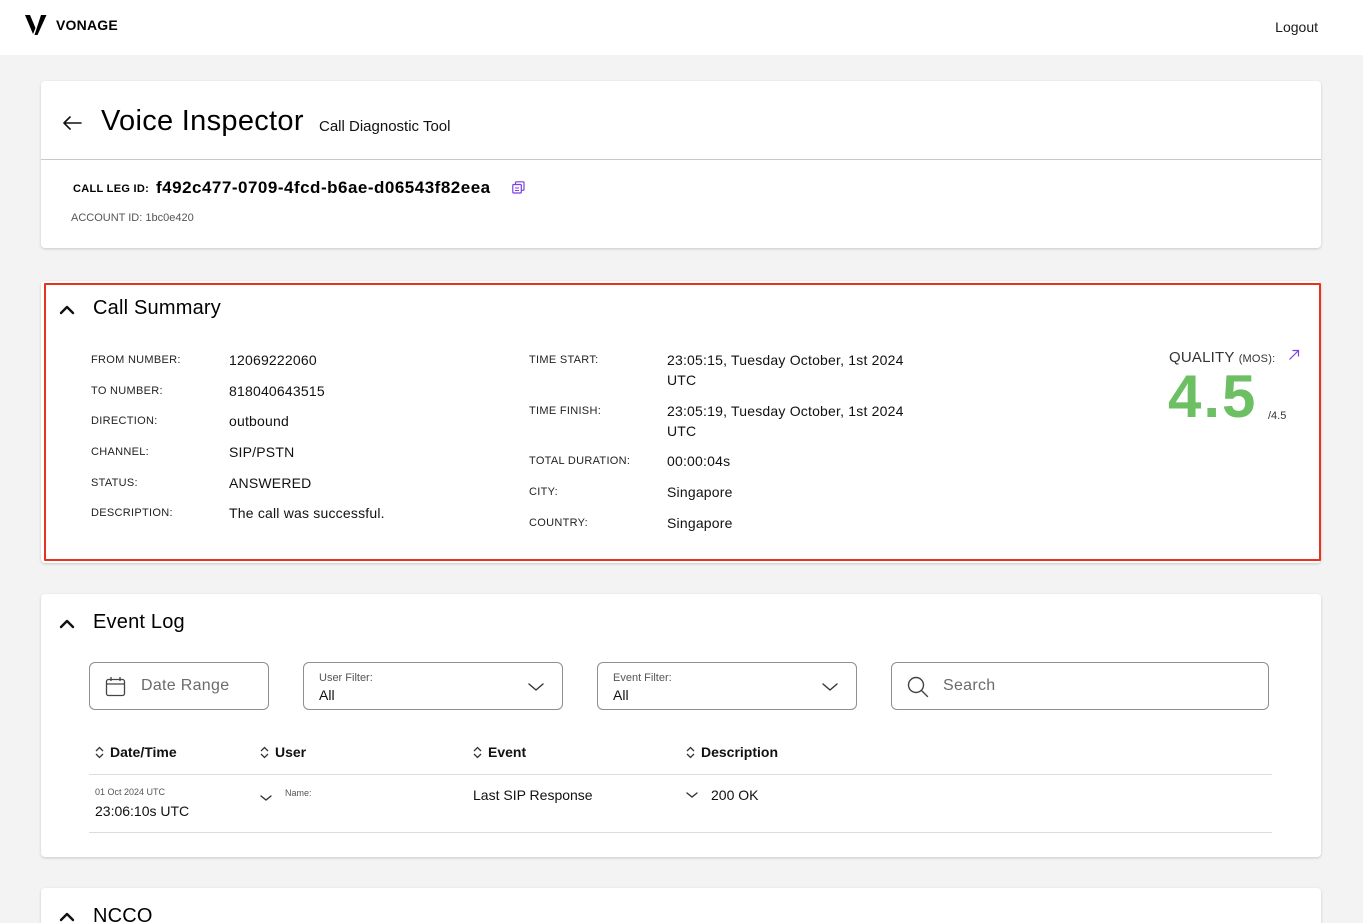  Describe the element at coordinates (918, 687) in the screenshot. I see `search-icon` at that location.